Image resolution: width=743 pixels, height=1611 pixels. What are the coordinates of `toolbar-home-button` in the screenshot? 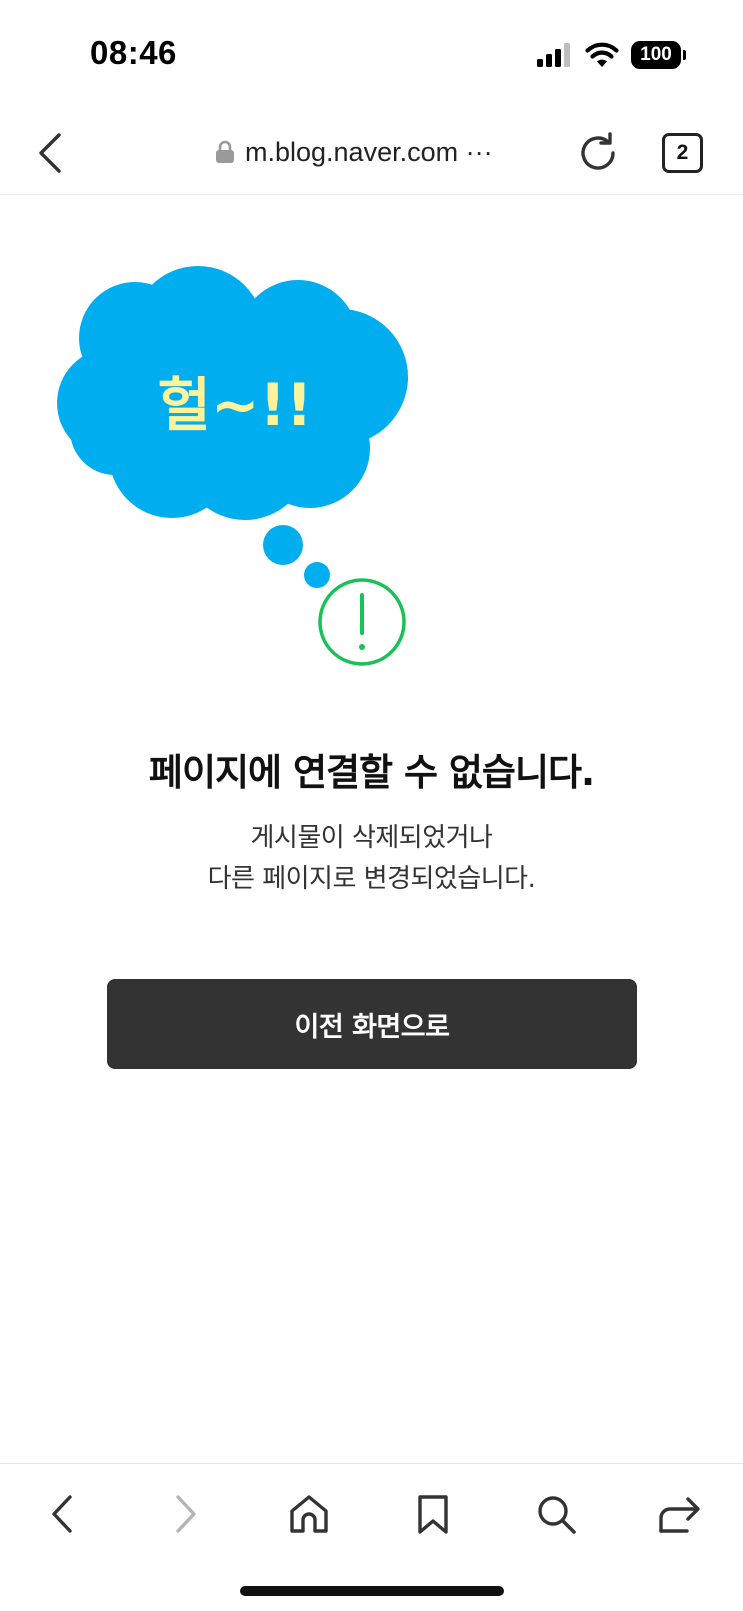 It's located at (309, 1514).